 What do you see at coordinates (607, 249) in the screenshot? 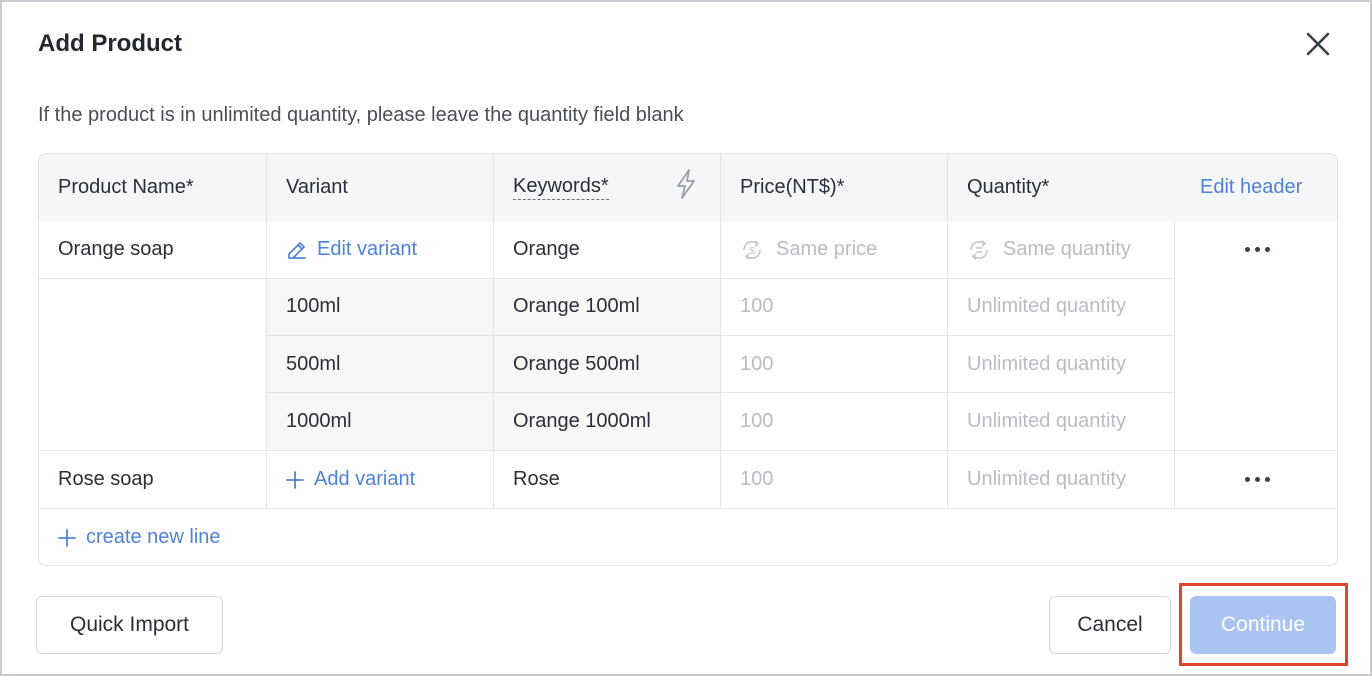
I see `keyword-orange: Orange` at bounding box center [607, 249].